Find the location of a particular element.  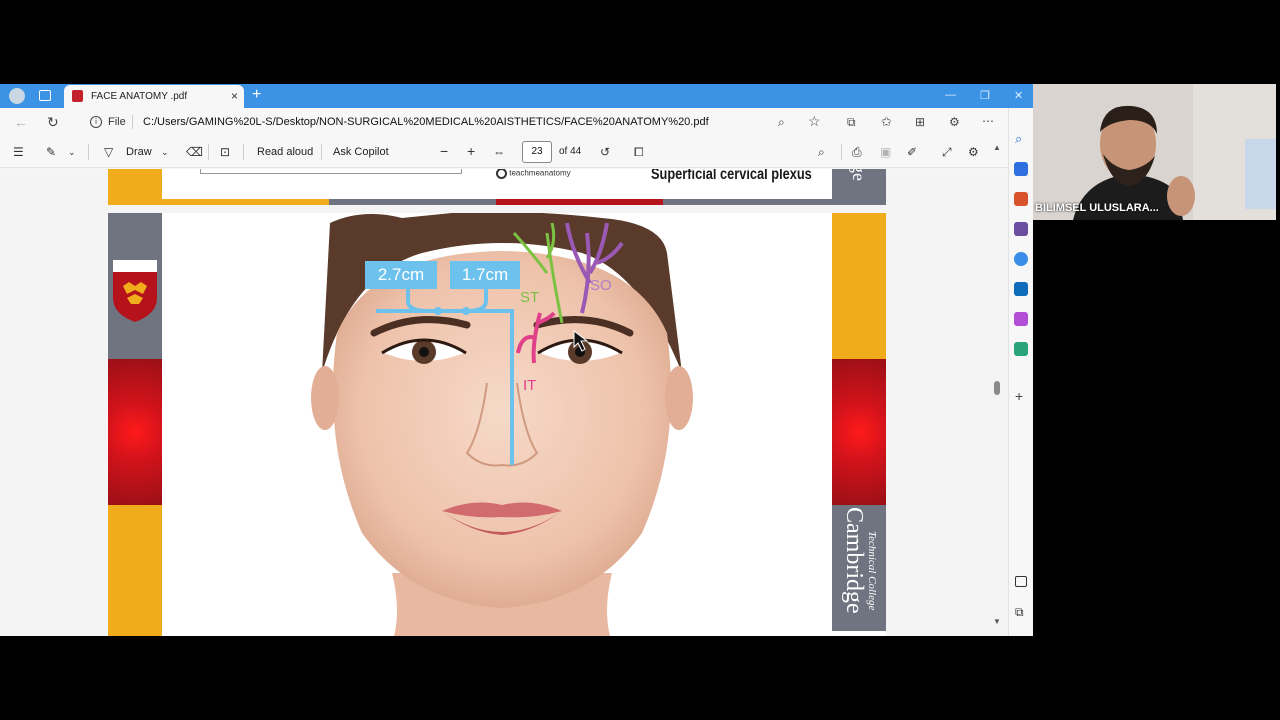

close-window-button: ✕ is located at coordinates (1018, 95).